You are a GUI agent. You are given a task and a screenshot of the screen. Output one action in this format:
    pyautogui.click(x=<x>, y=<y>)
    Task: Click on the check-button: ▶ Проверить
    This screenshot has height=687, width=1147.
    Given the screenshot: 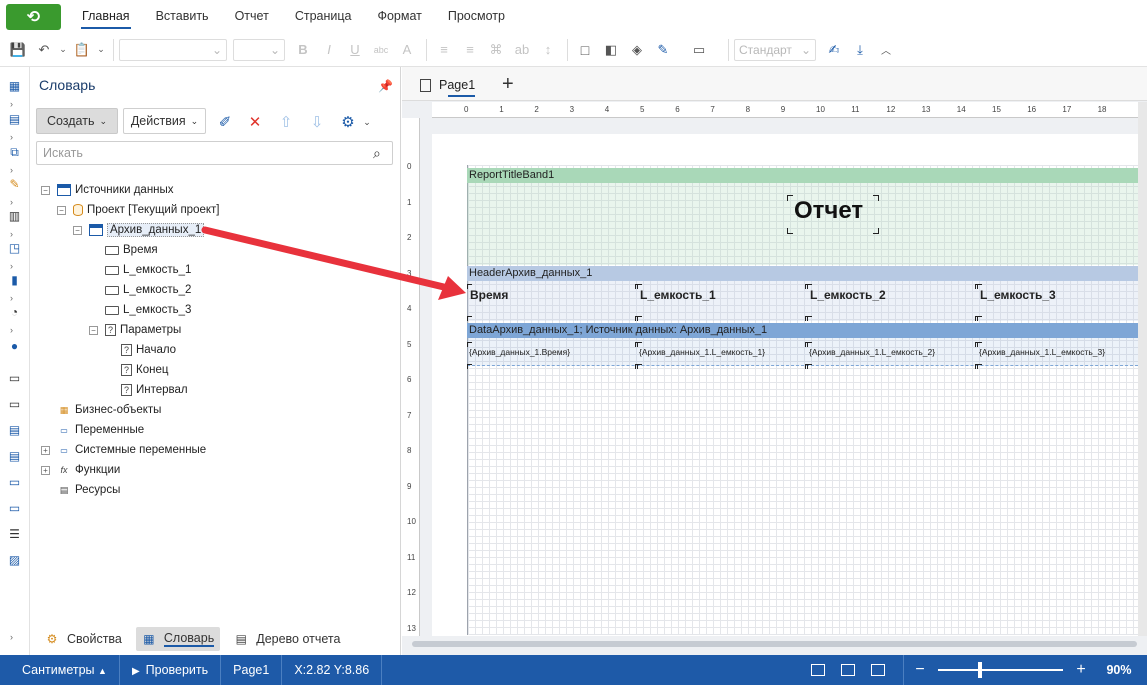 What is the action you would take?
    pyautogui.click(x=171, y=670)
    